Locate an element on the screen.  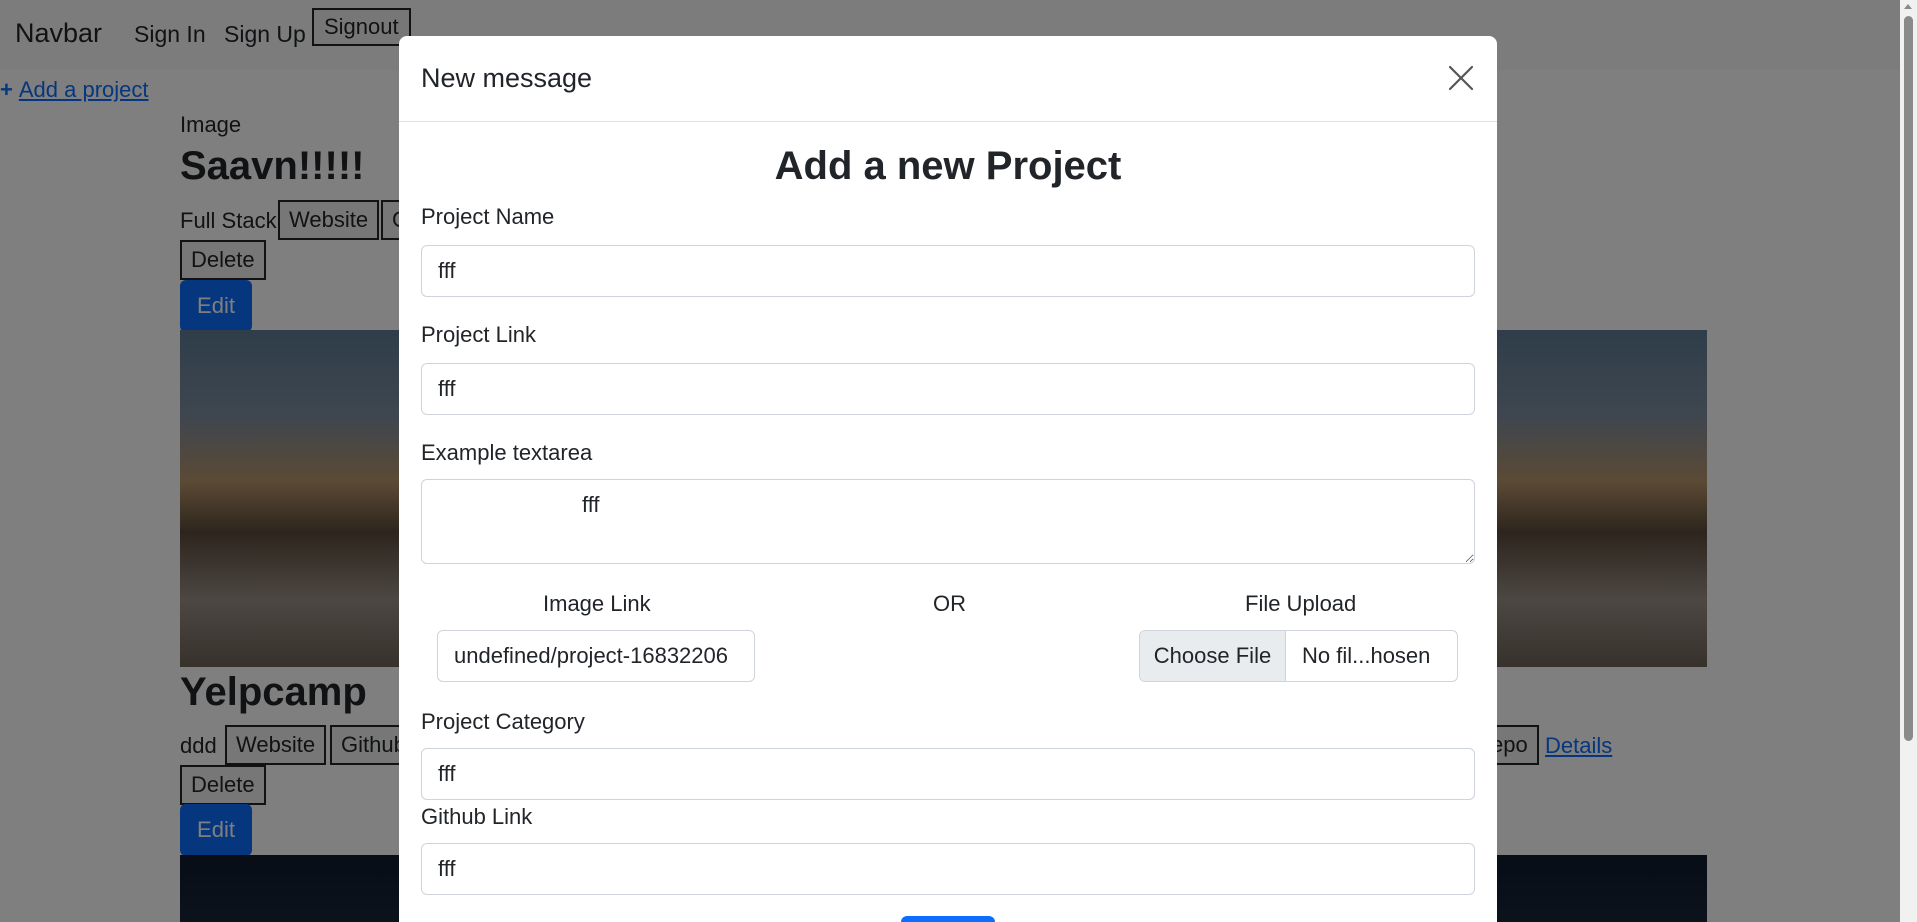
file-upload-label: File Upload is located at coordinates (1301, 603).